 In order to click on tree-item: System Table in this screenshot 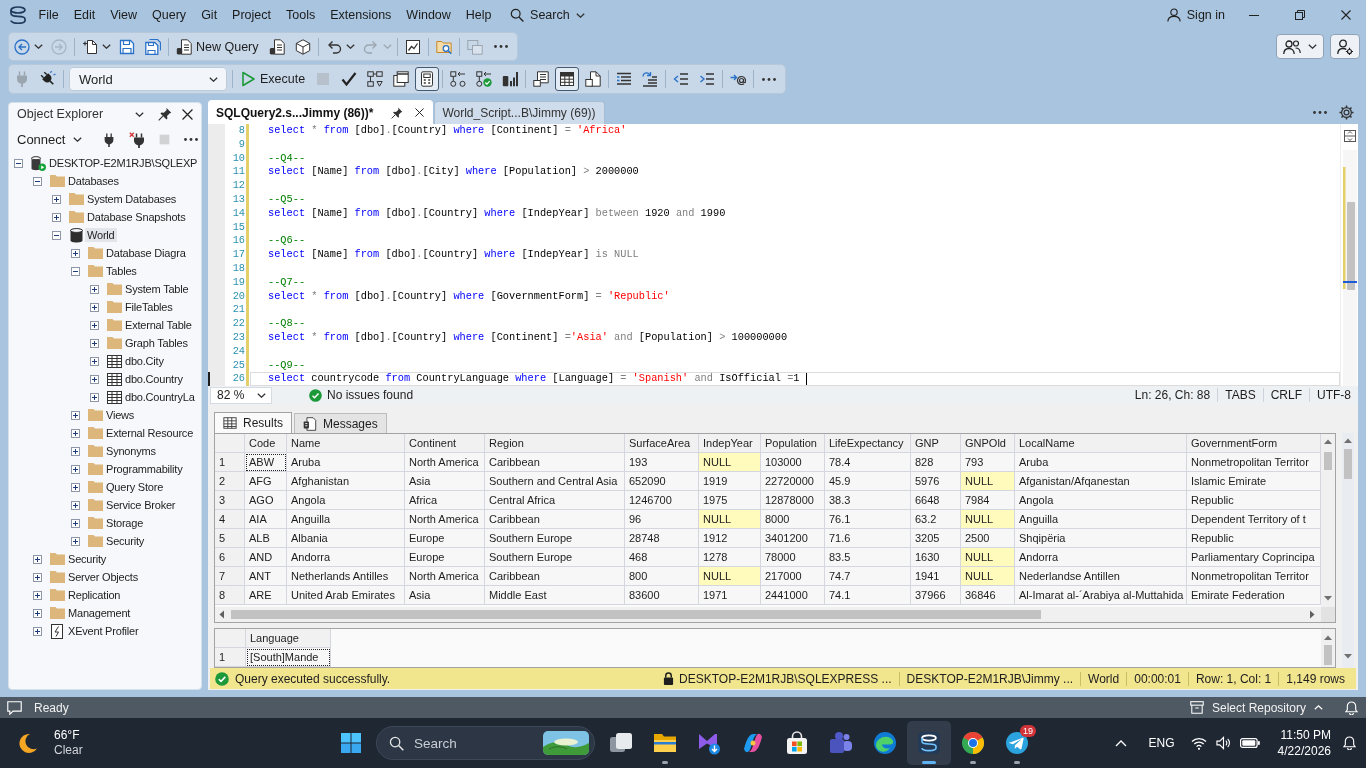, I will do `click(157, 289)`.